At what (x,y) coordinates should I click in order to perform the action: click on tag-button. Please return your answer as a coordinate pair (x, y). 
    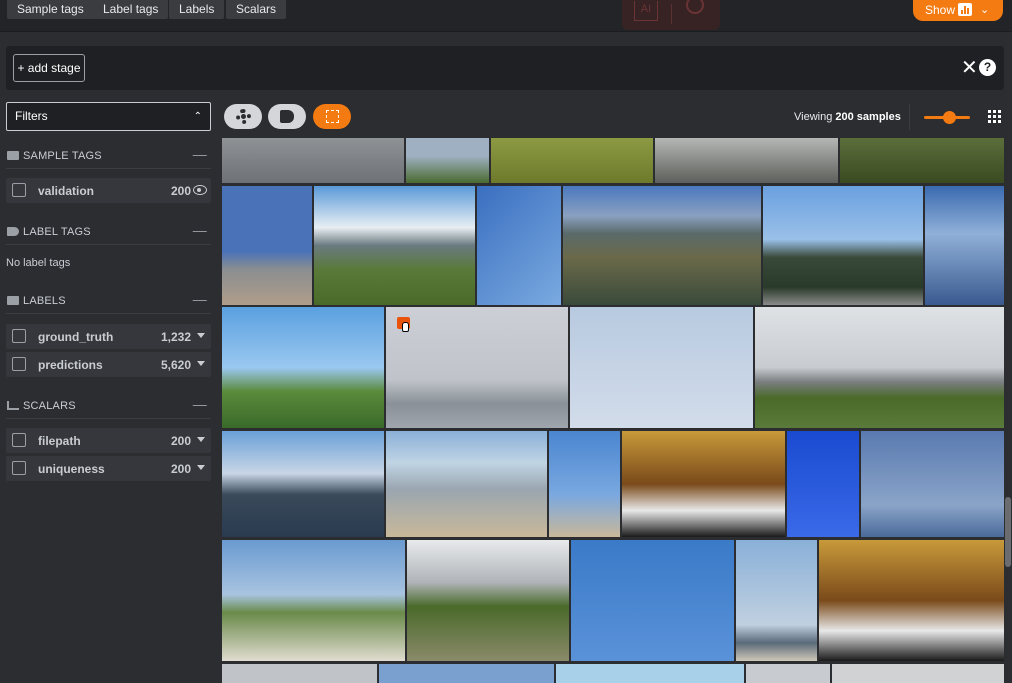
    Looking at the image, I should click on (287, 116).